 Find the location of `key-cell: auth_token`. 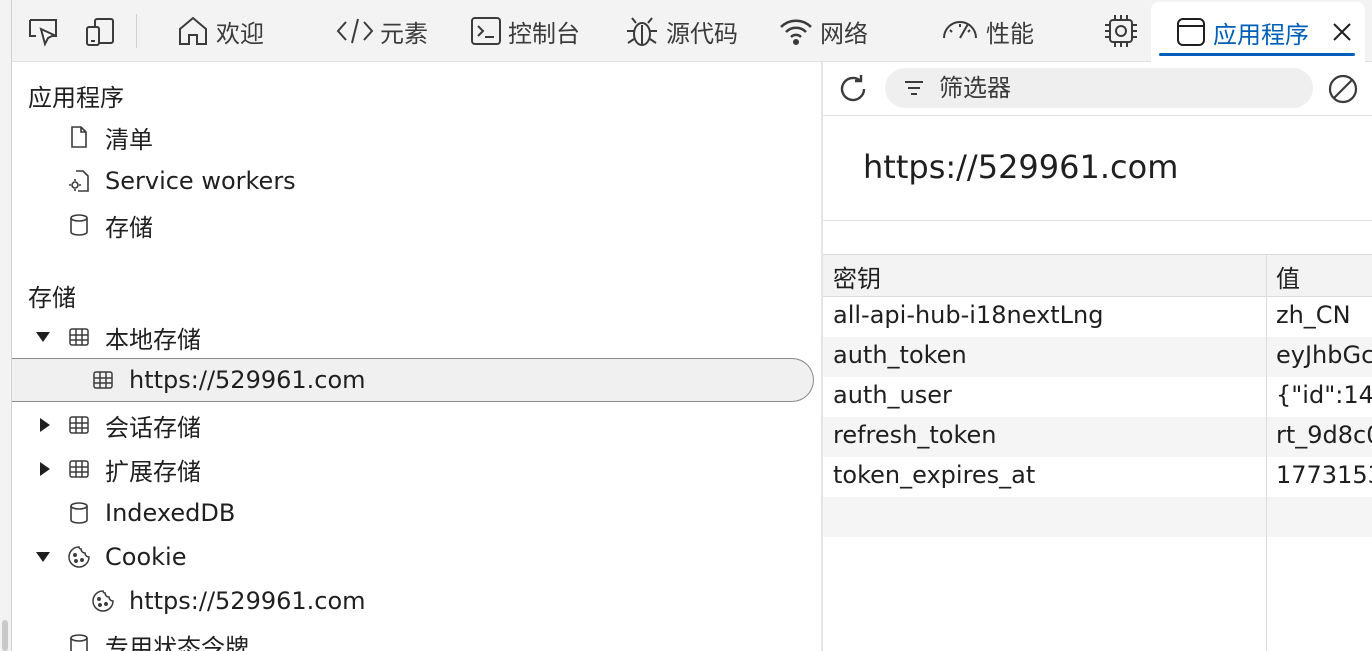

key-cell: auth_token is located at coordinates (900, 355).